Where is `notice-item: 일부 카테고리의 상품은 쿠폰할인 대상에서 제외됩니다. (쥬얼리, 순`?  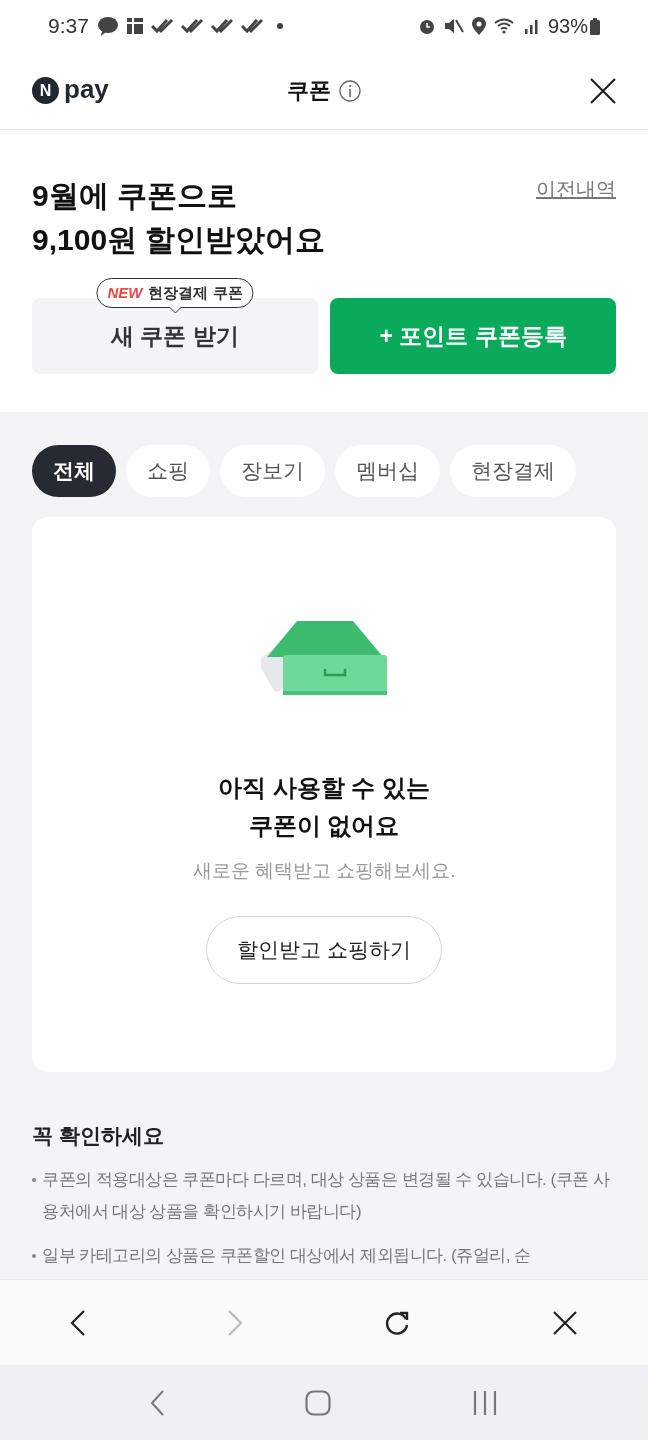
notice-item: 일부 카테고리의 상품은 쿠폰할인 대상에서 제외됩니다. (쥬얼리, 순 is located at coordinates (286, 1255).